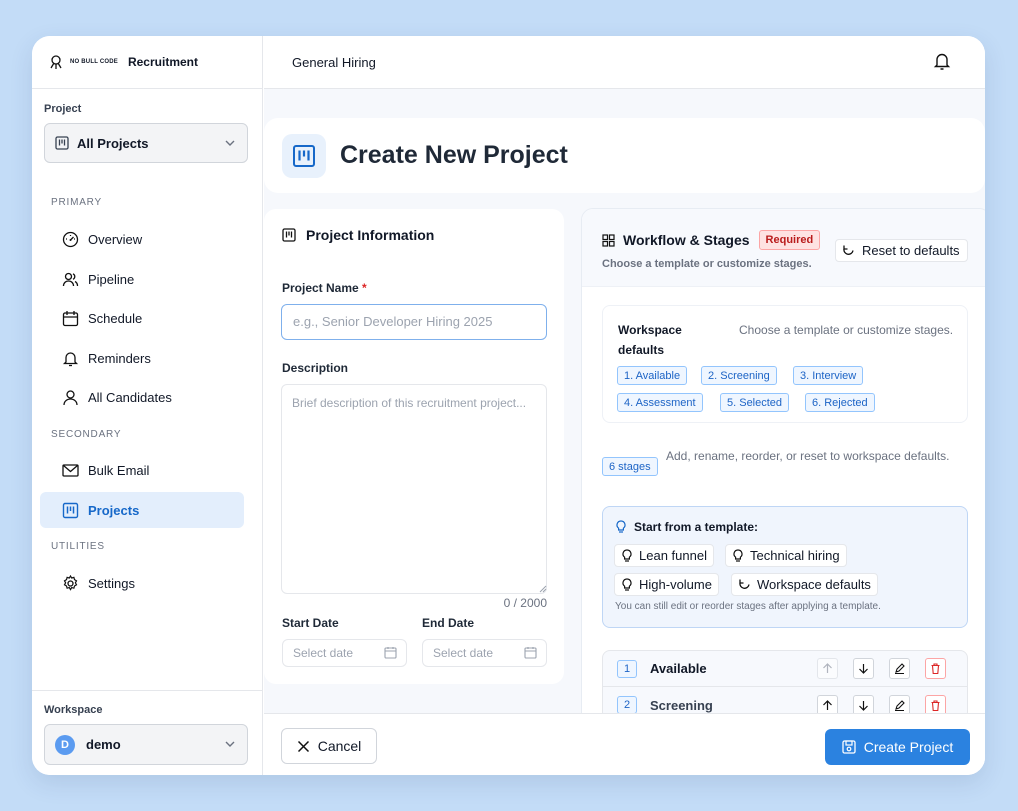  I want to click on users-icon, so click(70, 279).